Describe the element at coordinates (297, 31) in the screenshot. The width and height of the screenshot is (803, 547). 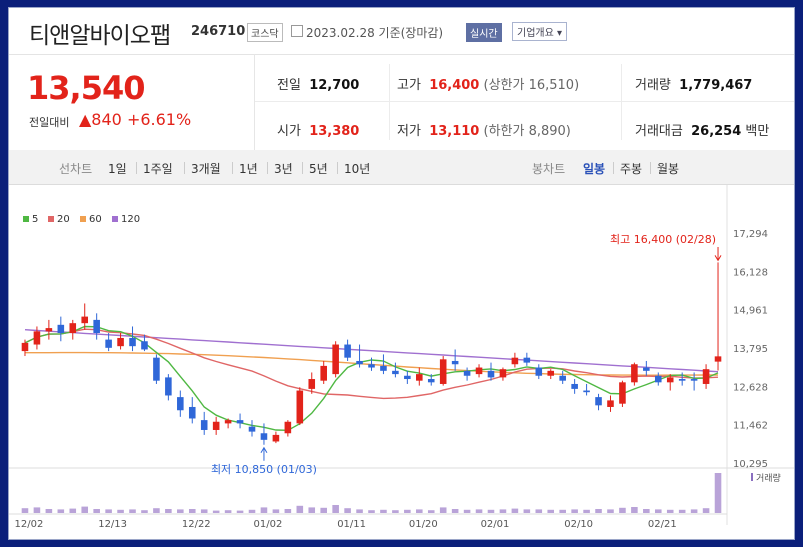
I see `calendar-icon` at that location.